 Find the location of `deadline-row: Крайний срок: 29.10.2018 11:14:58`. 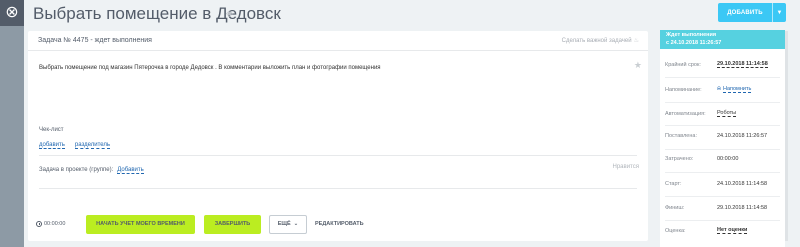

deadline-row: Крайний срок: 29.10.2018 11:14:58 is located at coordinates (722, 64).